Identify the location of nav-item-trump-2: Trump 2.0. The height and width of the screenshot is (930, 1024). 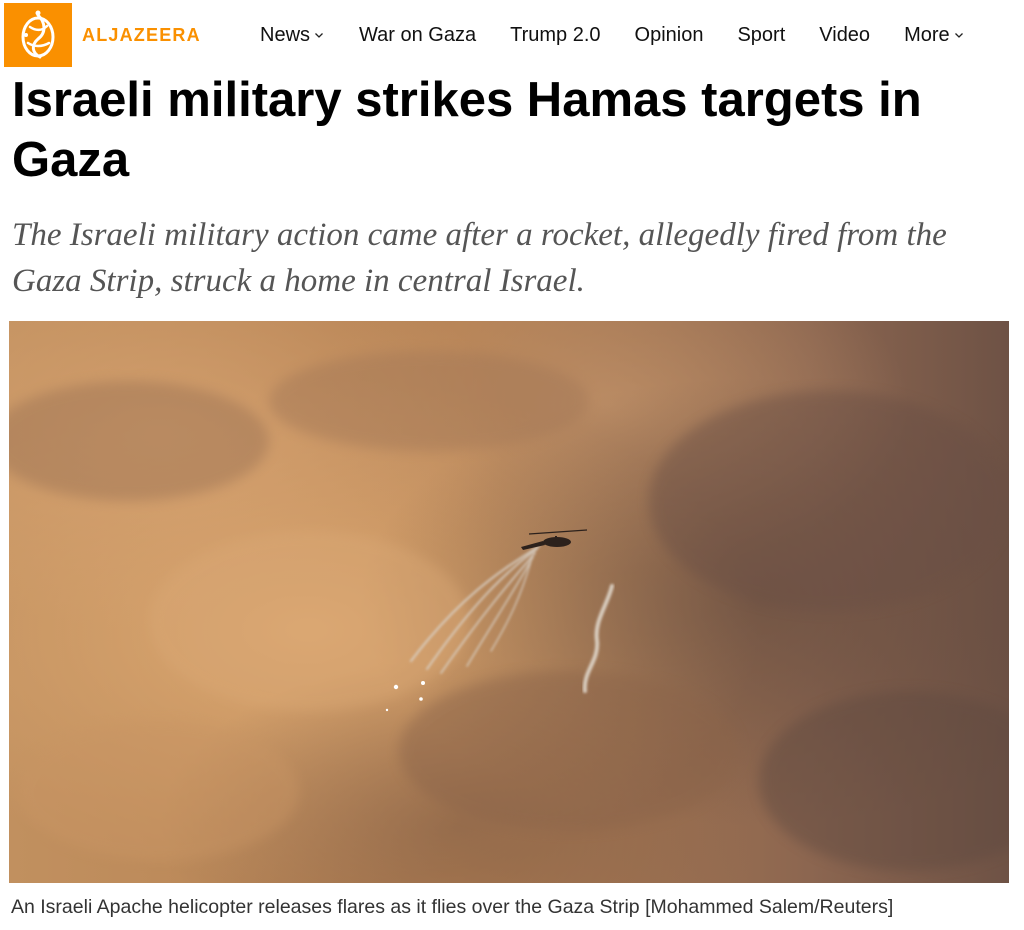
(555, 35).